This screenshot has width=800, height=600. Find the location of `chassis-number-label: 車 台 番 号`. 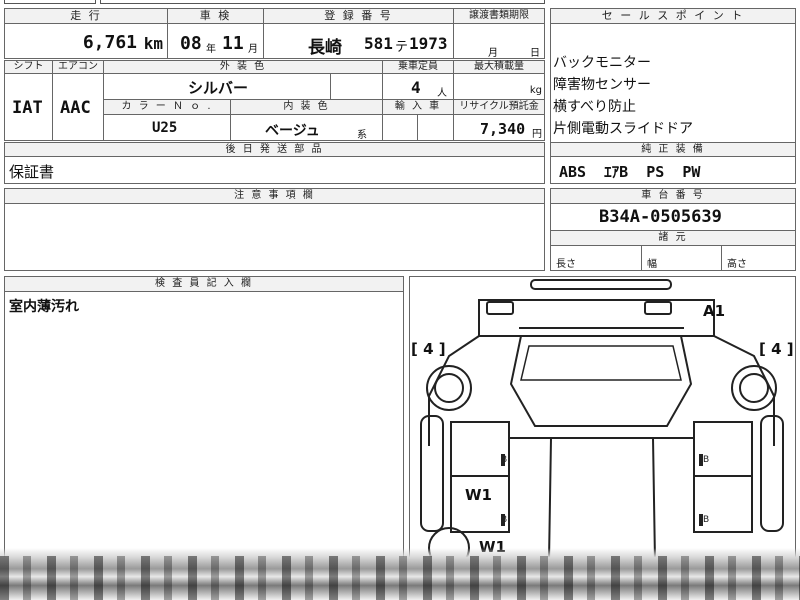

chassis-number-label: 車 台 番 号 is located at coordinates (673, 196).